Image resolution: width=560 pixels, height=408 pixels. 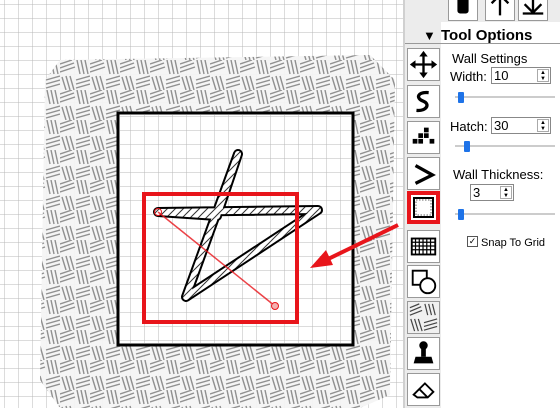 I want to click on tool-strip, so click(x=423, y=204).